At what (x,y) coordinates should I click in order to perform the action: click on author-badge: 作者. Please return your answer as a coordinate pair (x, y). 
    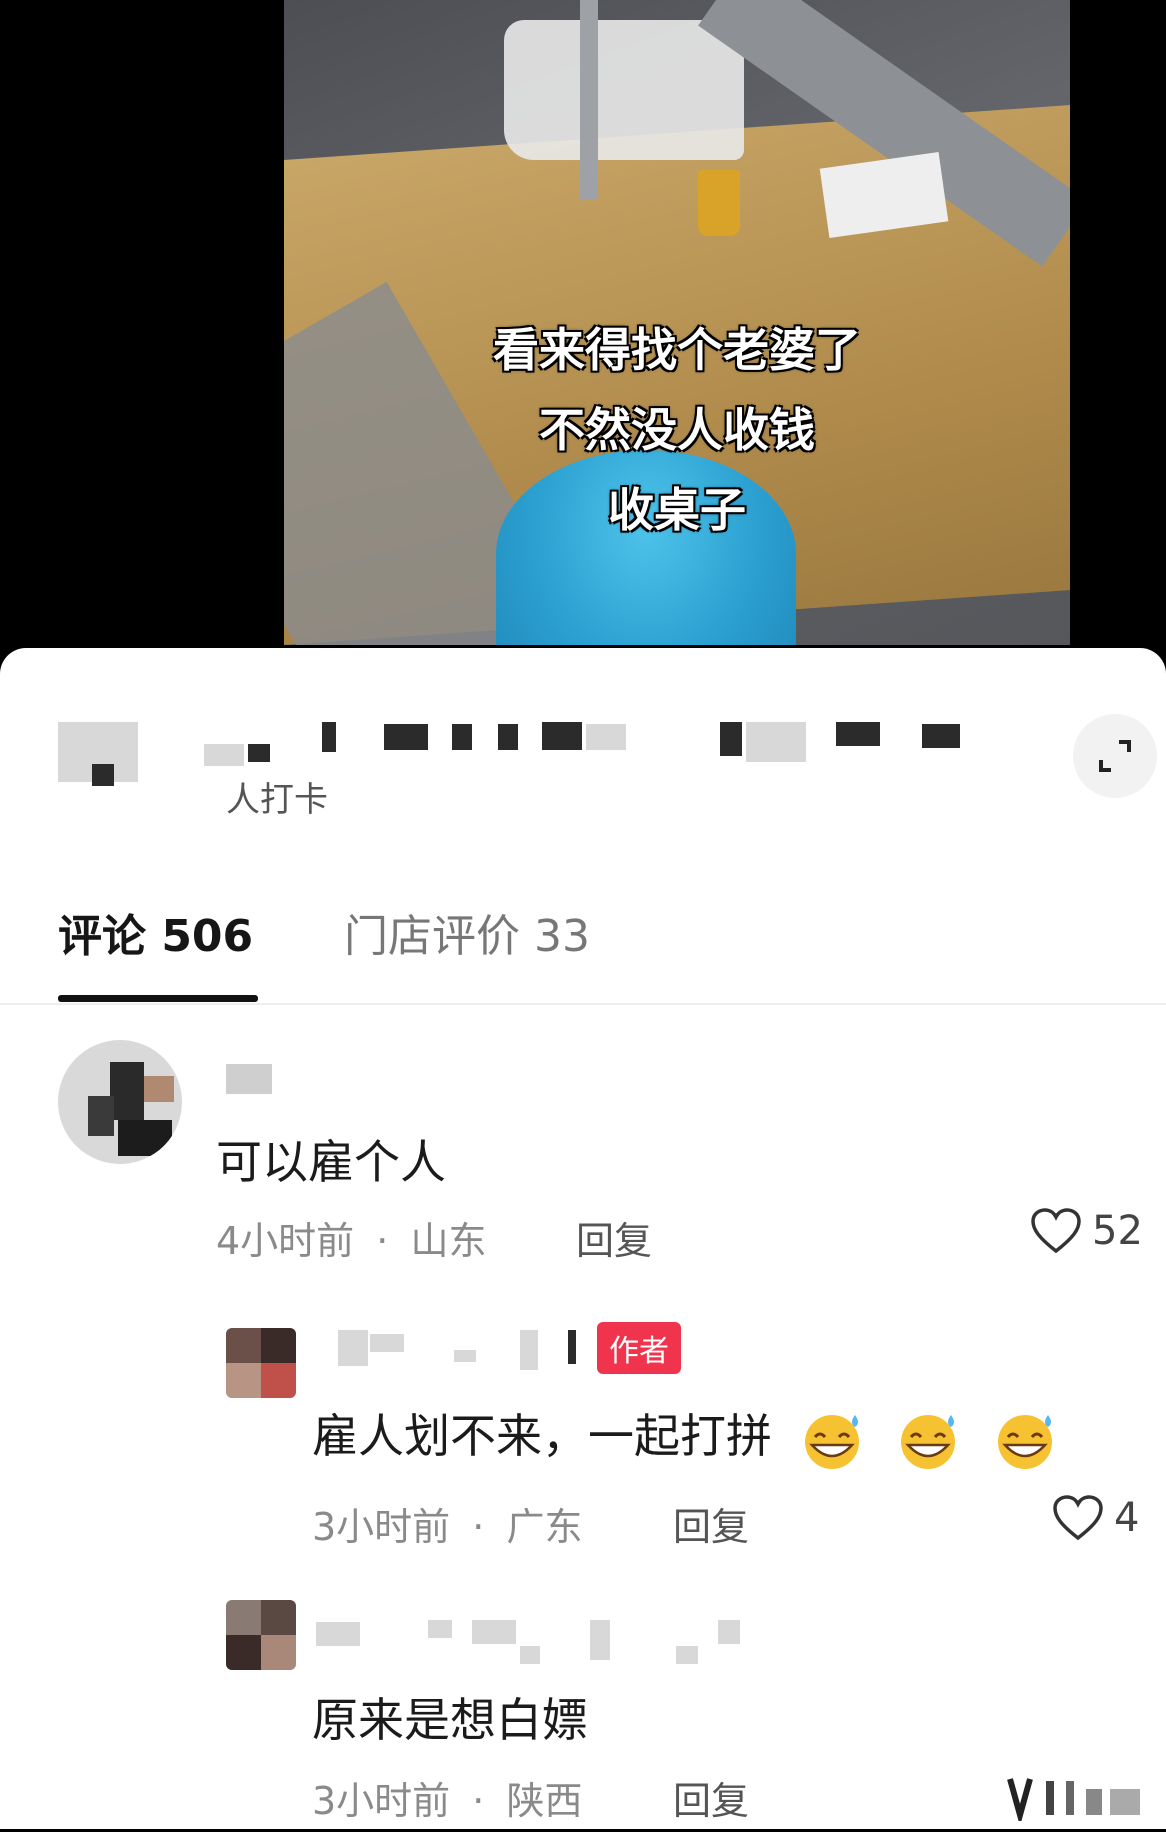
    Looking at the image, I should click on (639, 1348).